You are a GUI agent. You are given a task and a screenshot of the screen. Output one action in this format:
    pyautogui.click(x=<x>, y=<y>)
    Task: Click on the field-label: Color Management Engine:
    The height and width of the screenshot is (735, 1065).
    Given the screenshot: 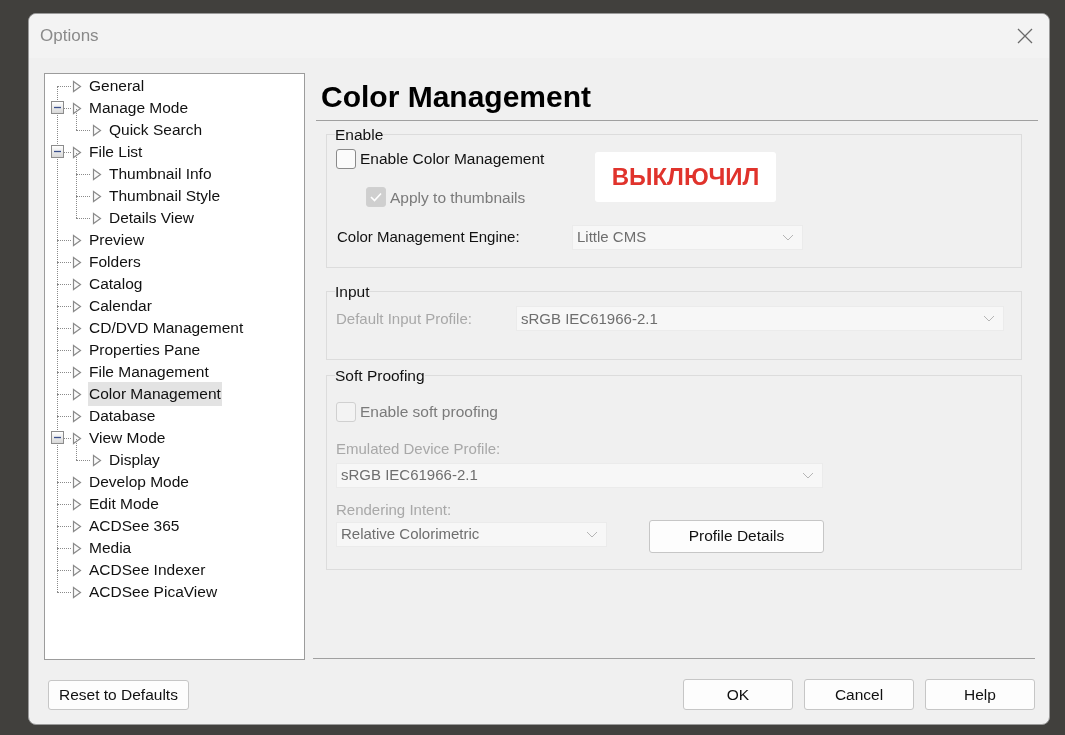 What is the action you would take?
    pyautogui.click(x=428, y=237)
    